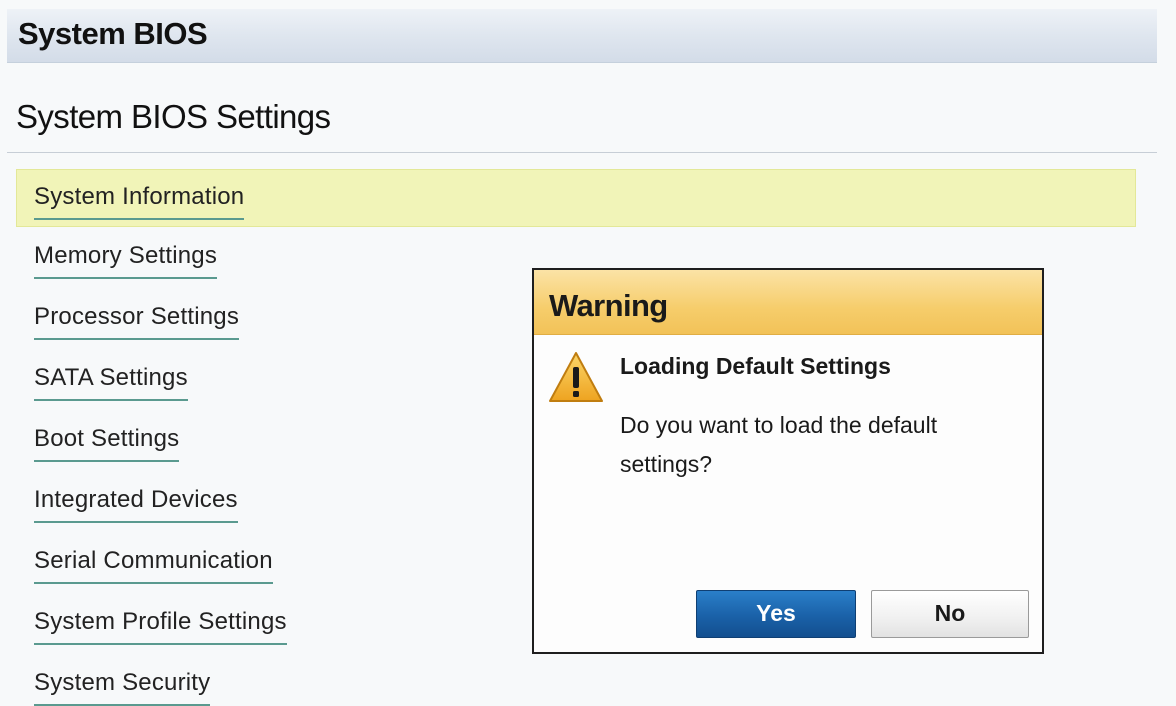 This screenshot has height=706, width=1176. I want to click on header-bar: System BIOS, so click(582, 36).